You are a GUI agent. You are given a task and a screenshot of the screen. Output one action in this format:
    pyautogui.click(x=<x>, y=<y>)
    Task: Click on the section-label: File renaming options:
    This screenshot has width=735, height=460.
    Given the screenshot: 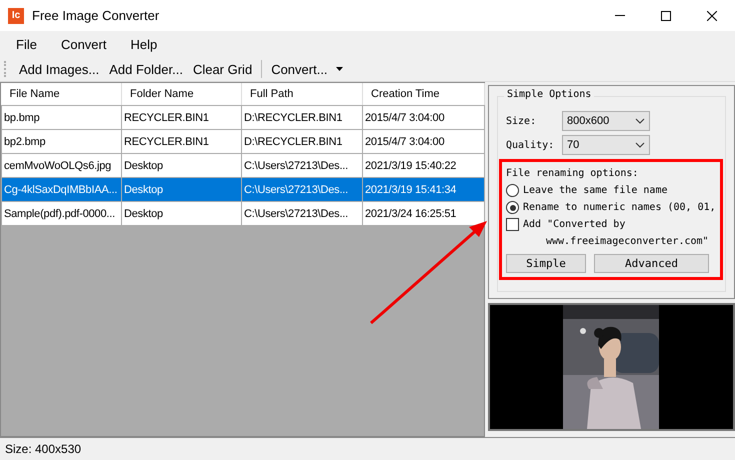 What is the action you would take?
    pyautogui.click(x=572, y=173)
    